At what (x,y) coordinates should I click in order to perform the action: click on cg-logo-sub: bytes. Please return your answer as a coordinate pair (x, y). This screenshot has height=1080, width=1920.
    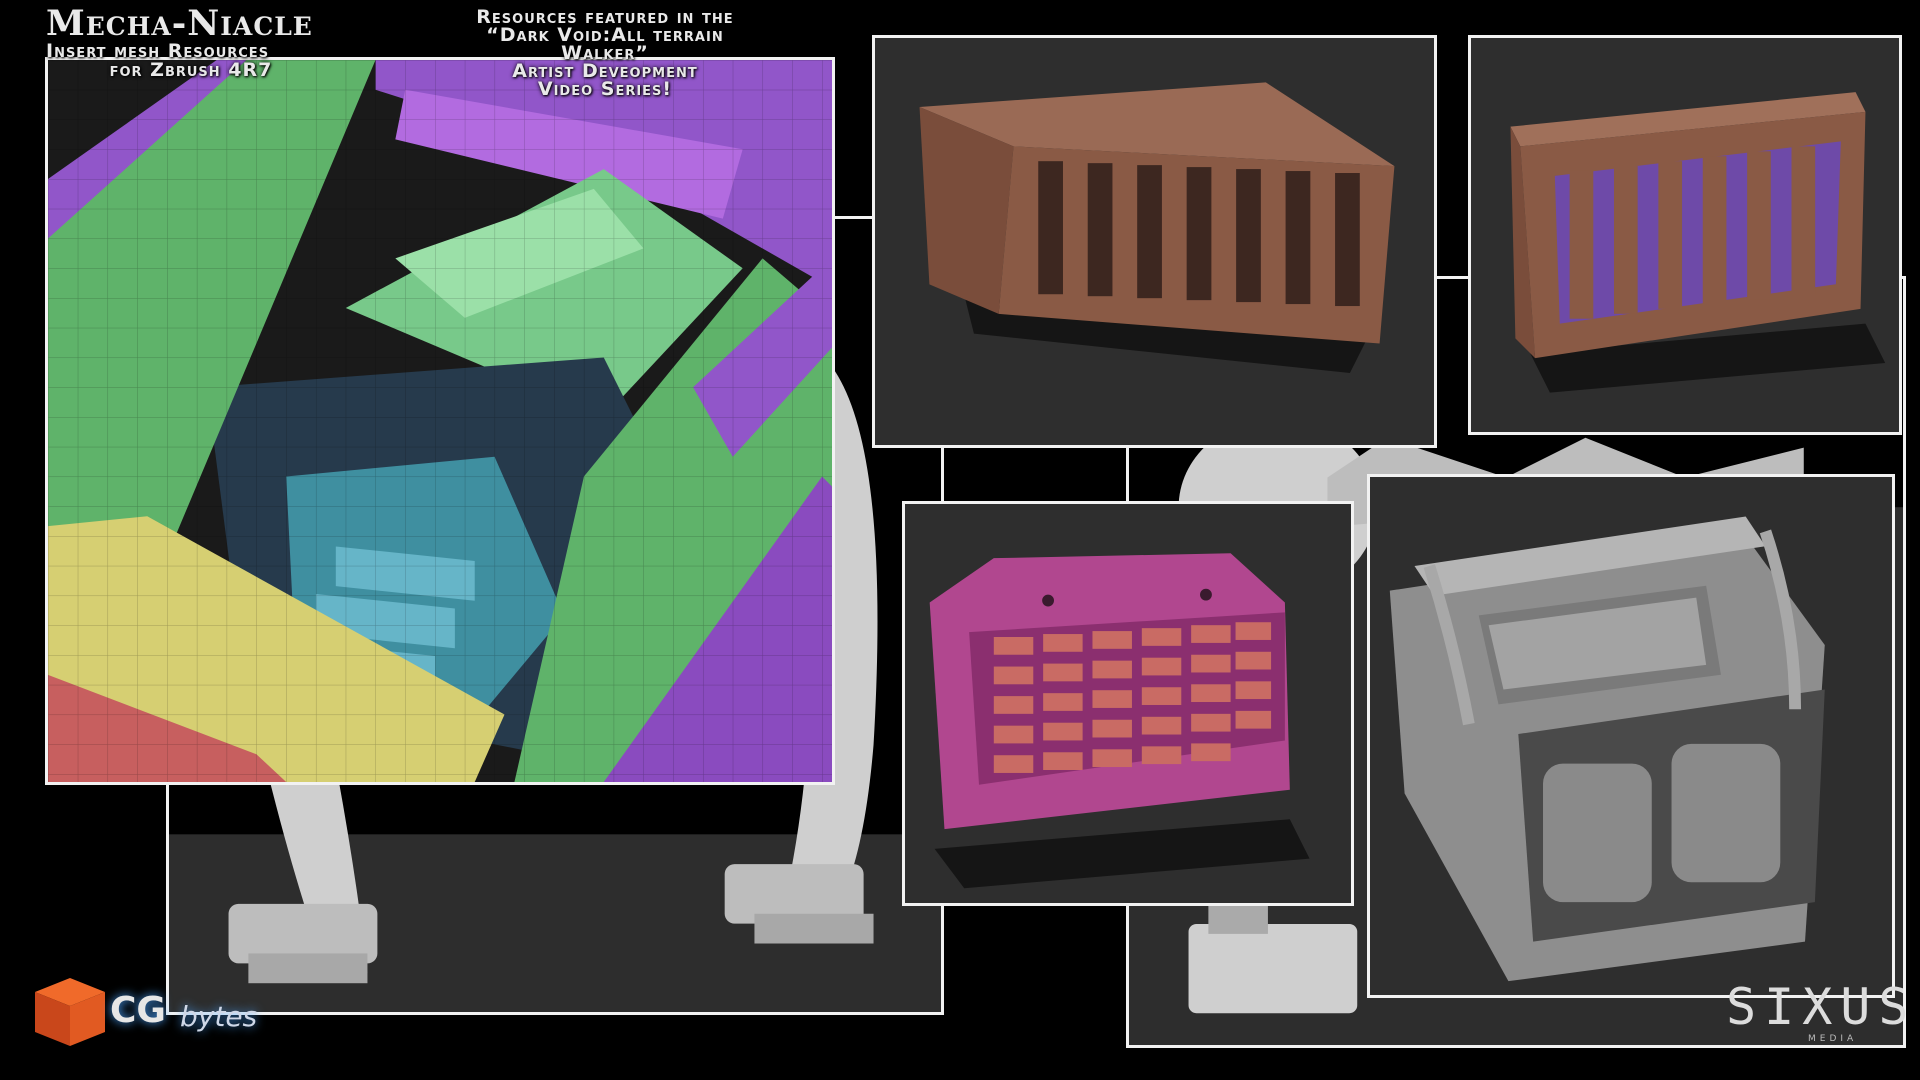
    Looking at the image, I should click on (219, 1016).